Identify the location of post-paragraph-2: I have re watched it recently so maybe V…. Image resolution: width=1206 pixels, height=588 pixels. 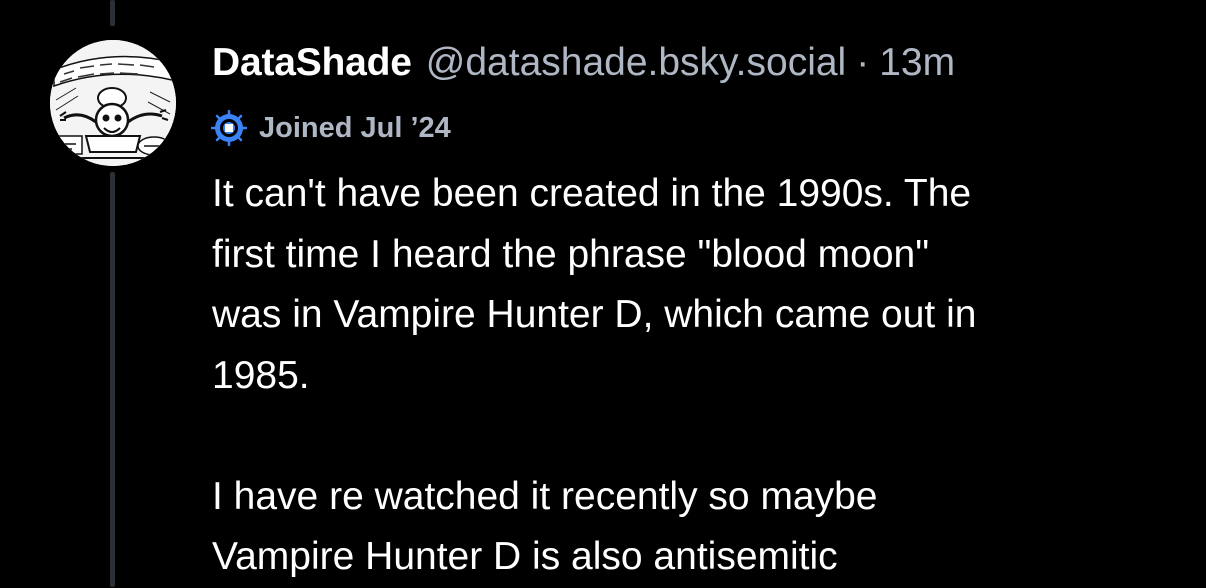
(545, 526).